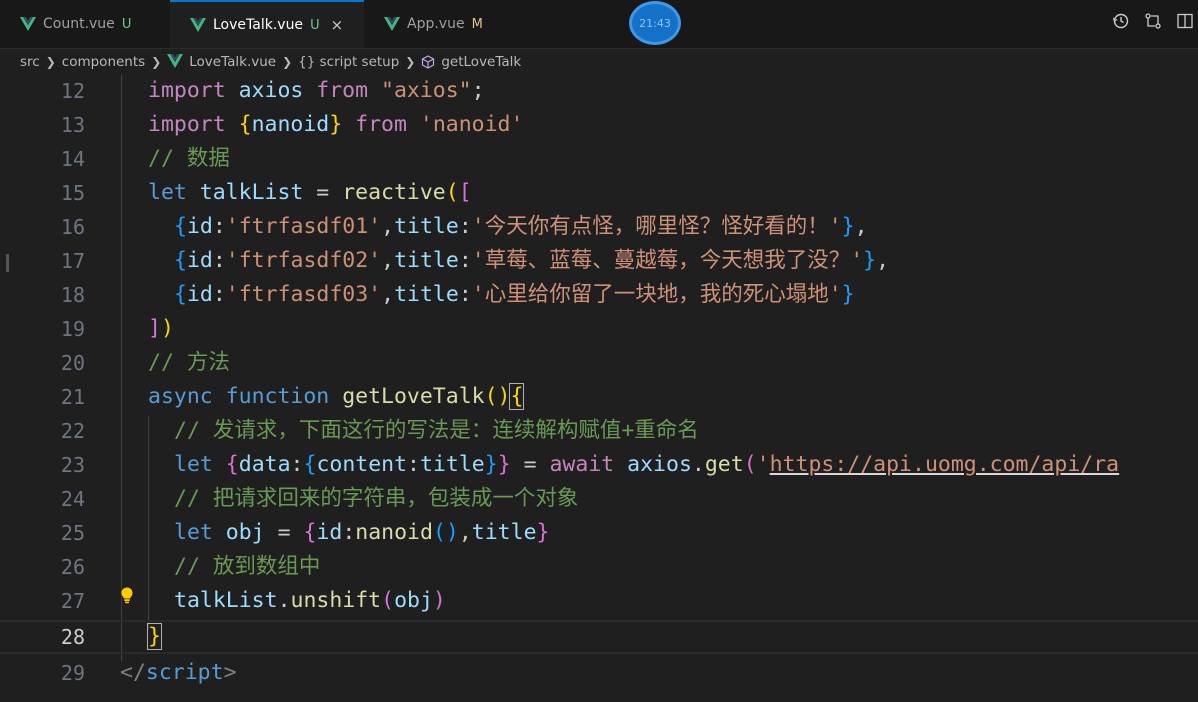 The width and height of the screenshot is (1198, 702). Describe the element at coordinates (656, 226) in the screenshot. I see `token-string: '今天你有点怪，哪里怪？怪好看的！'` at that location.